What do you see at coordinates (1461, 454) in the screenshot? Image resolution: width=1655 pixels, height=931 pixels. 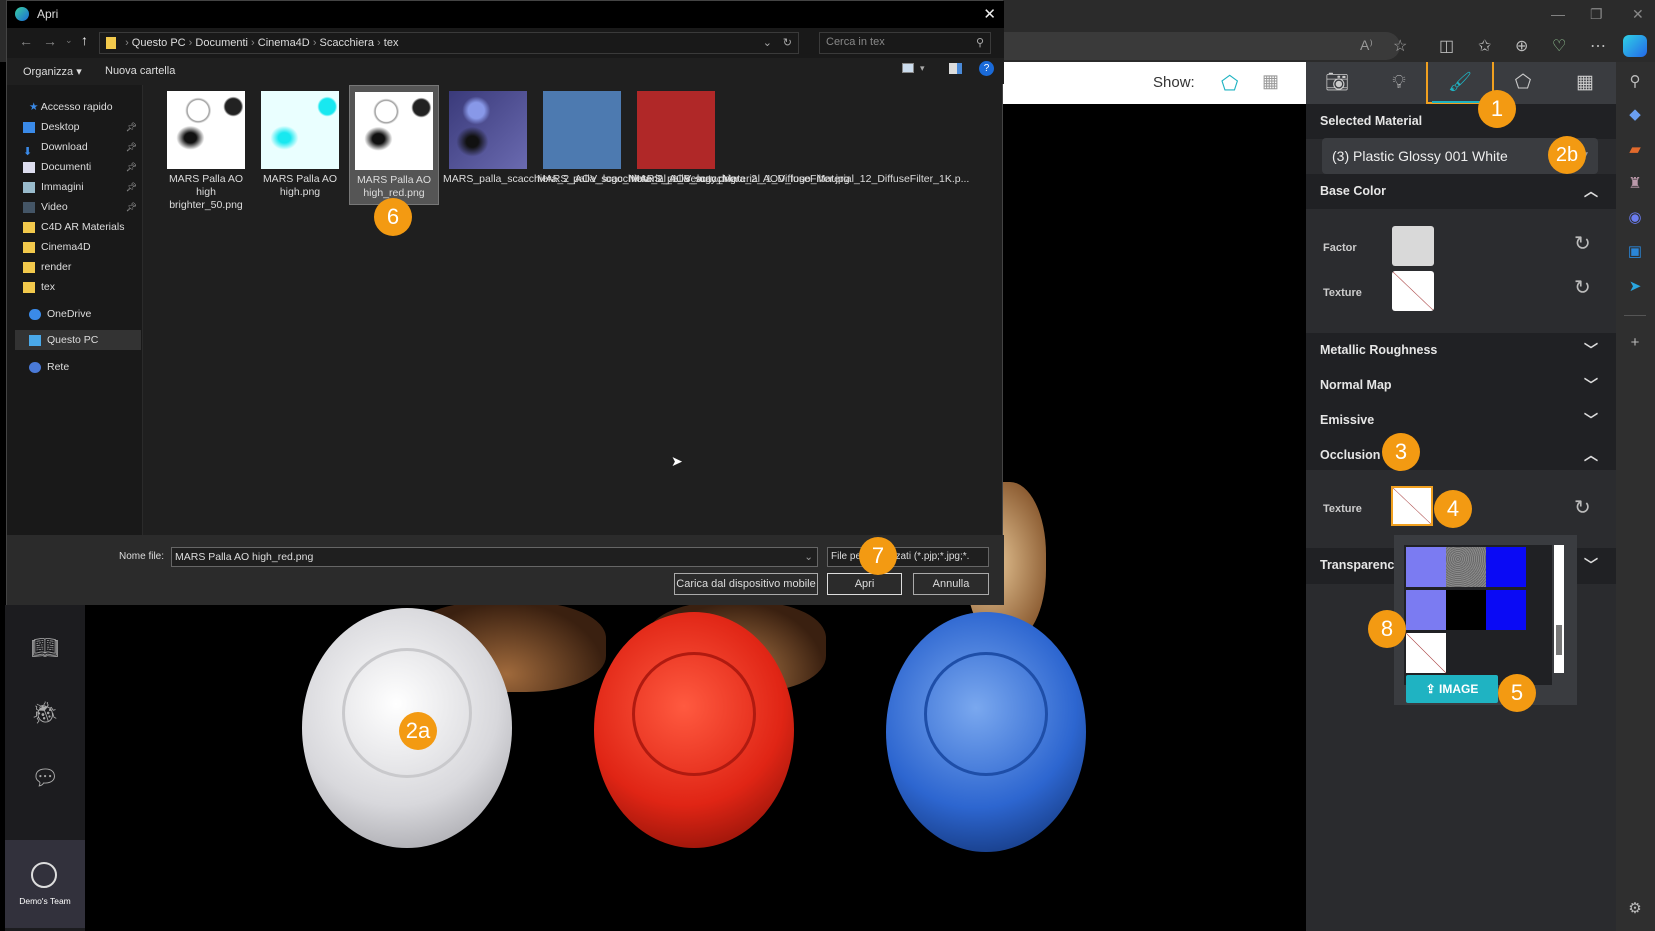 I see `section-occlusion: Occlusion ︿` at bounding box center [1461, 454].